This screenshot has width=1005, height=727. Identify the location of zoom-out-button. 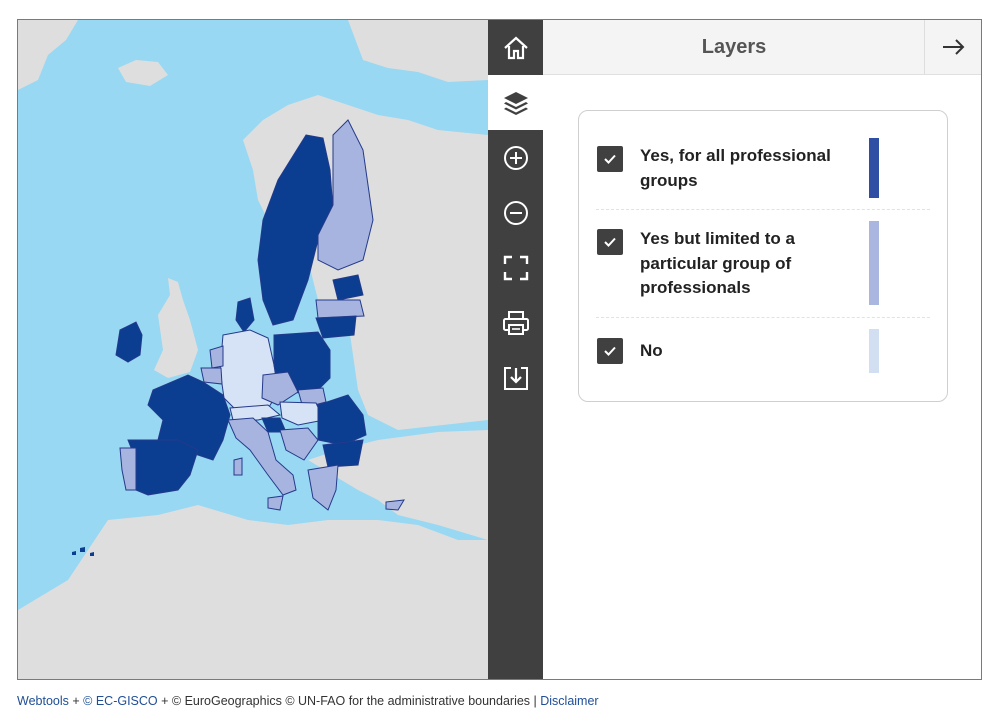
(515, 212).